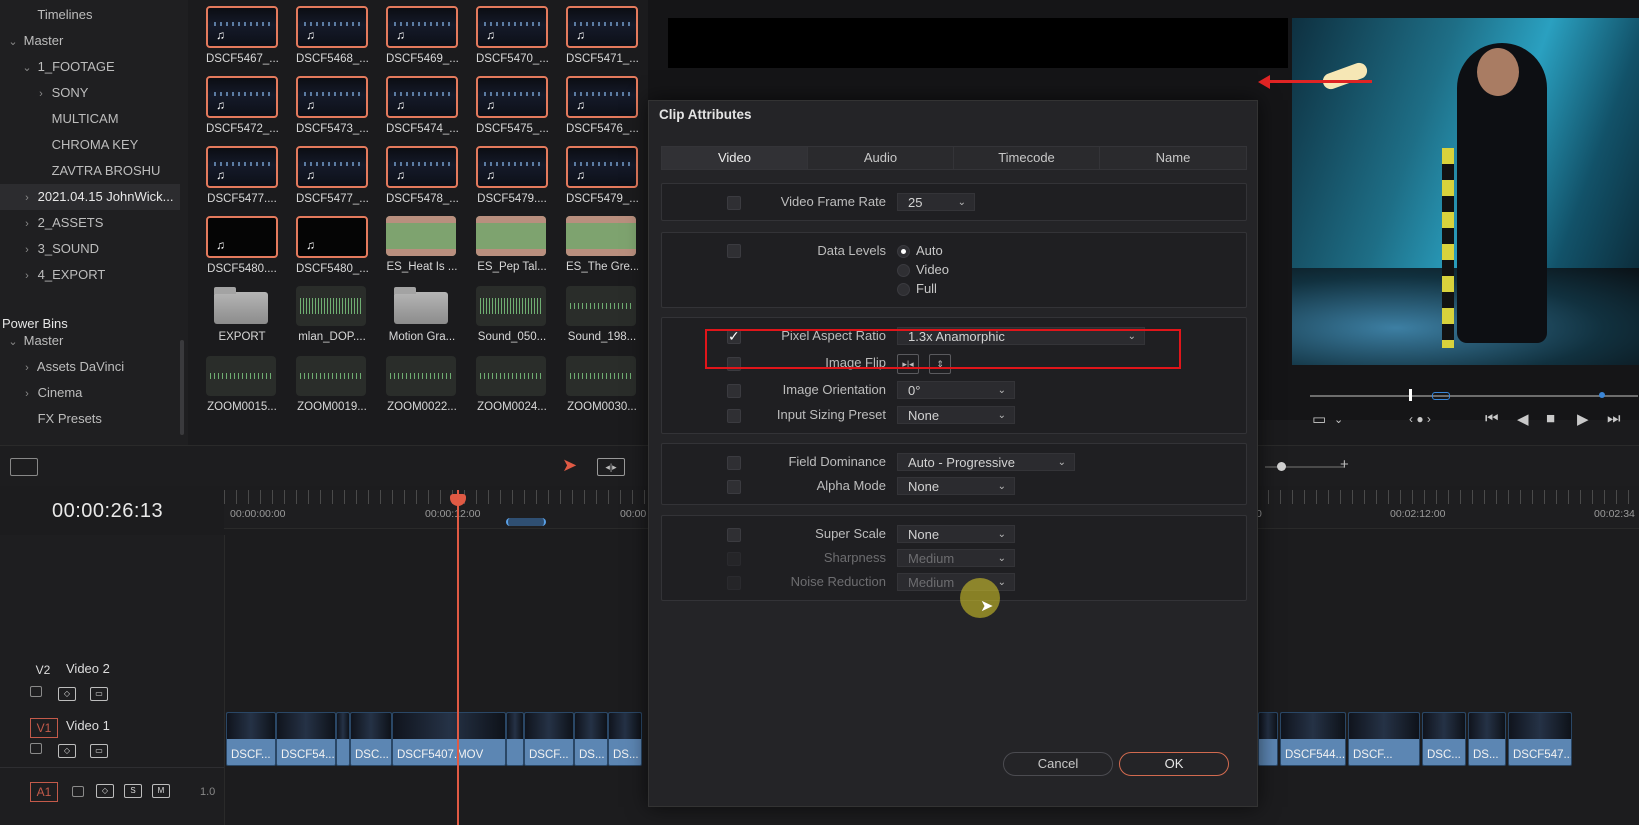 The image size is (1639, 825). What do you see at coordinates (1614, 418) in the screenshot?
I see `skip-to-end-icon: ⏭` at bounding box center [1614, 418].